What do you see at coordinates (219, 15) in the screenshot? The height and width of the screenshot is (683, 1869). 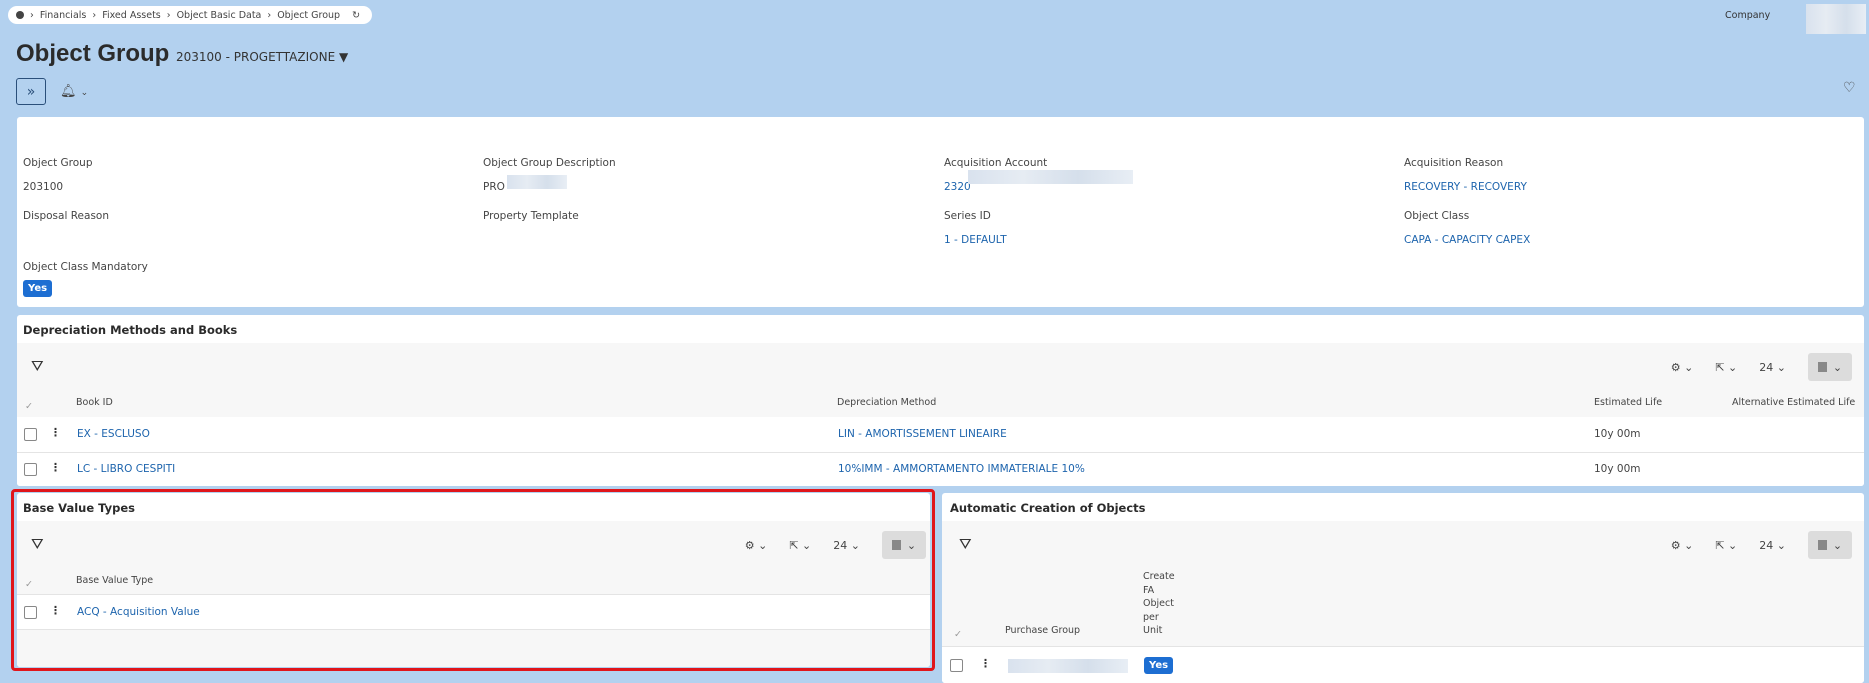 I see `breadcrumb-object-basic-data: Object Basic Data` at bounding box center [219, 15].